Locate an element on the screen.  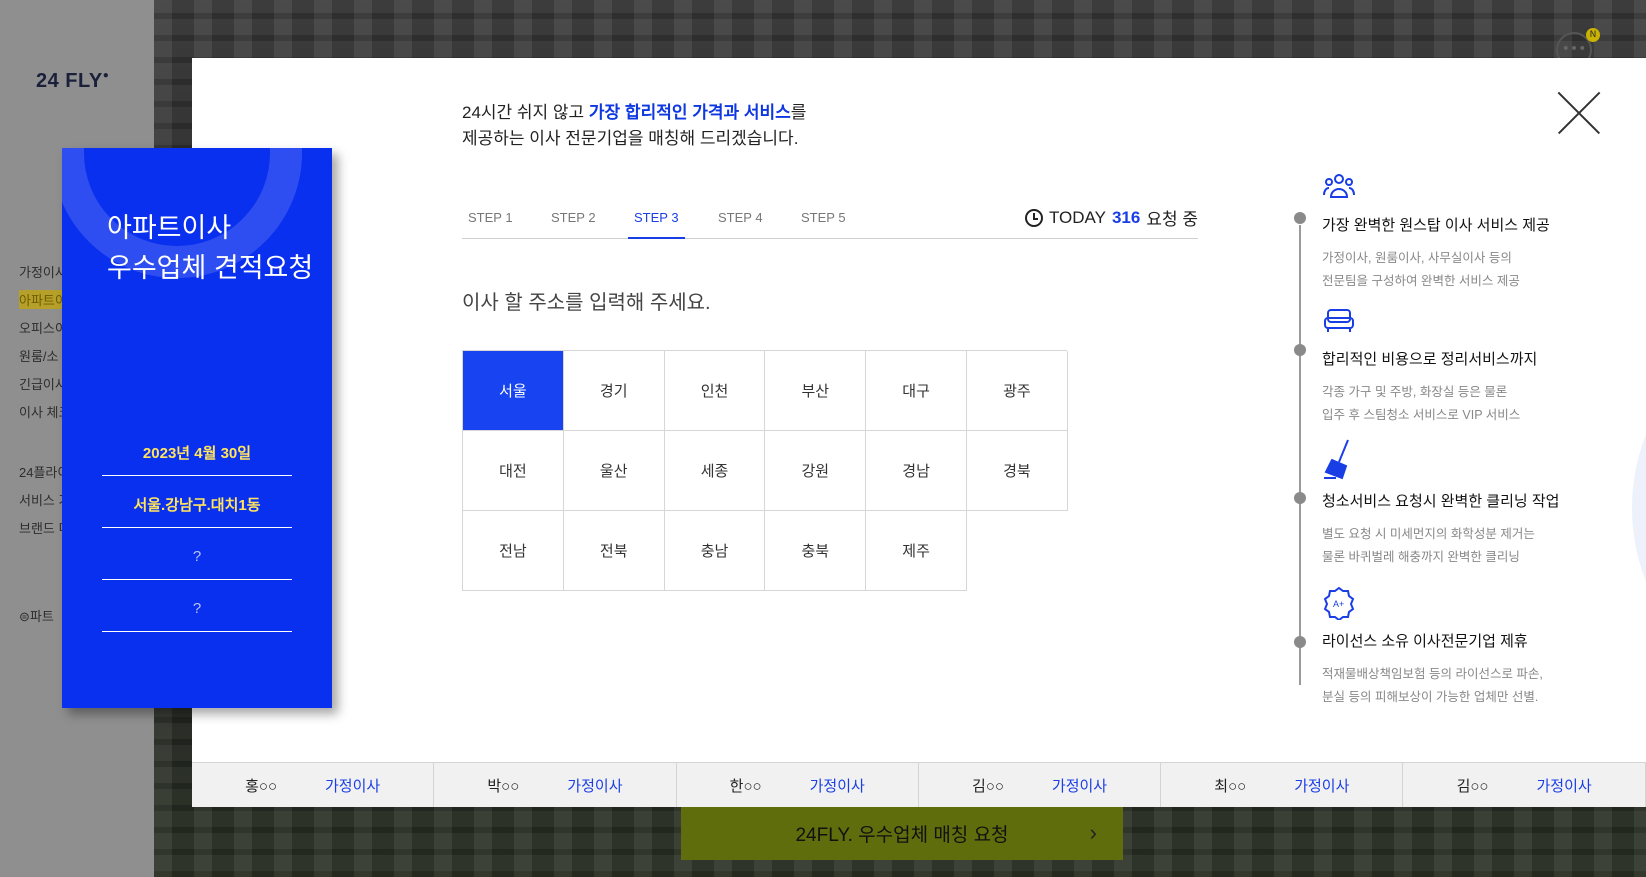
timeline-line is located at coordinates (1300, 455).